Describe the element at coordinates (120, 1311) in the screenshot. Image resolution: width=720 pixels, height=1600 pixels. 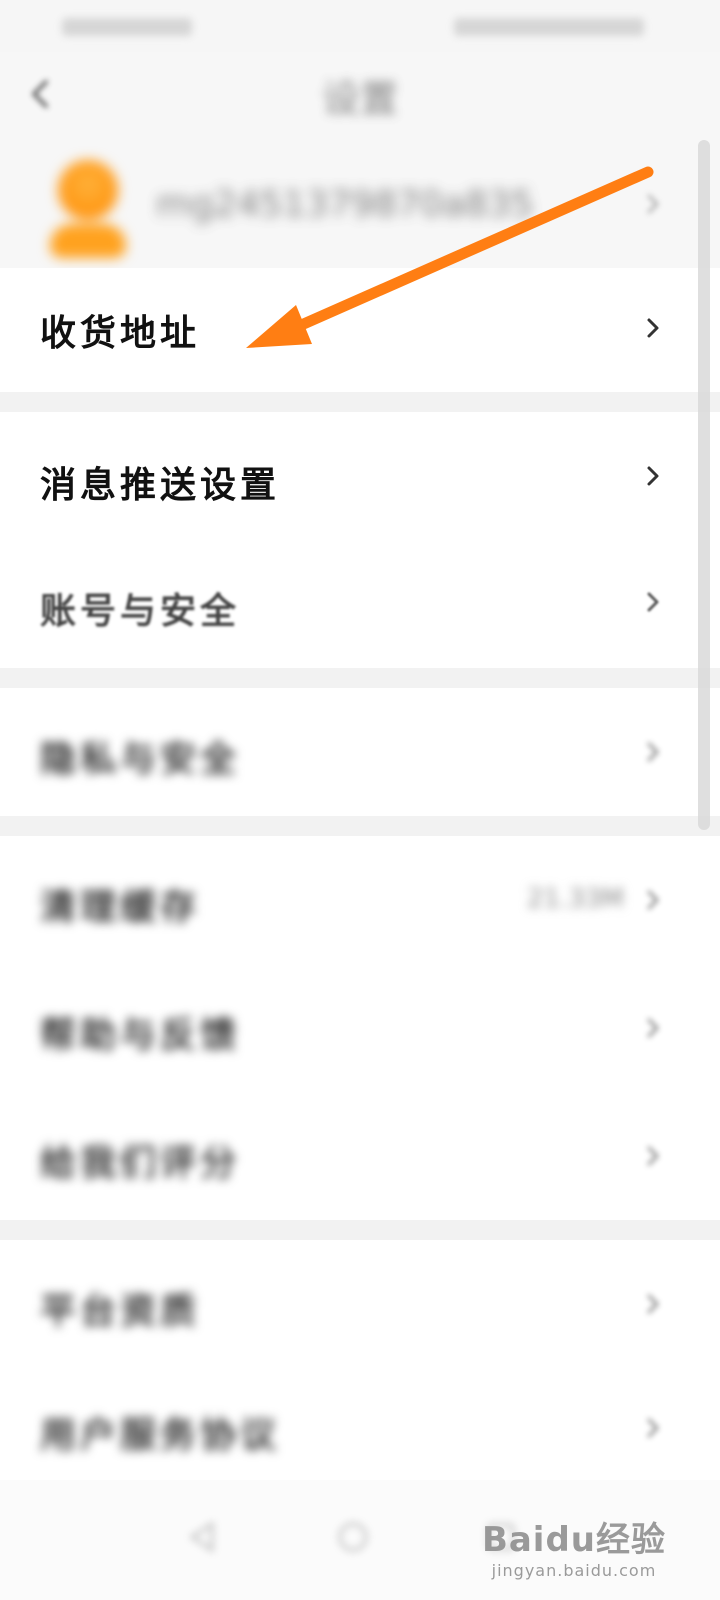
I see `row-label: 平台资质` at that location.